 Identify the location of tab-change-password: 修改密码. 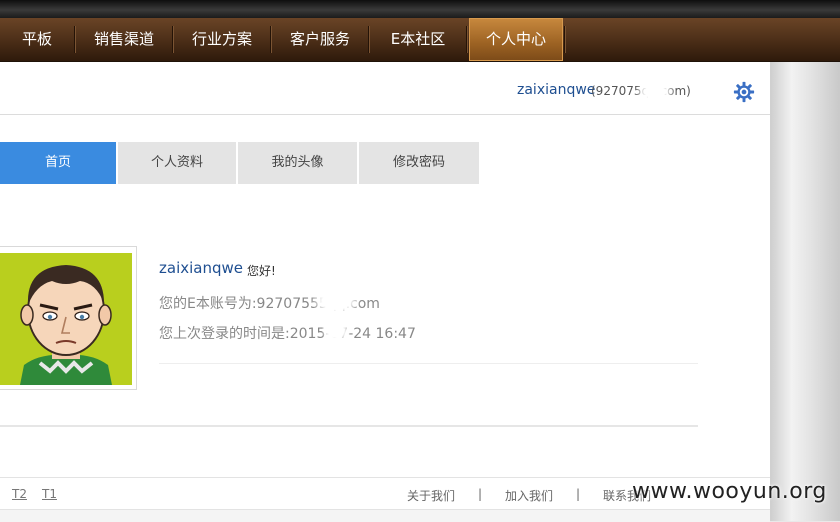
(419, 163).